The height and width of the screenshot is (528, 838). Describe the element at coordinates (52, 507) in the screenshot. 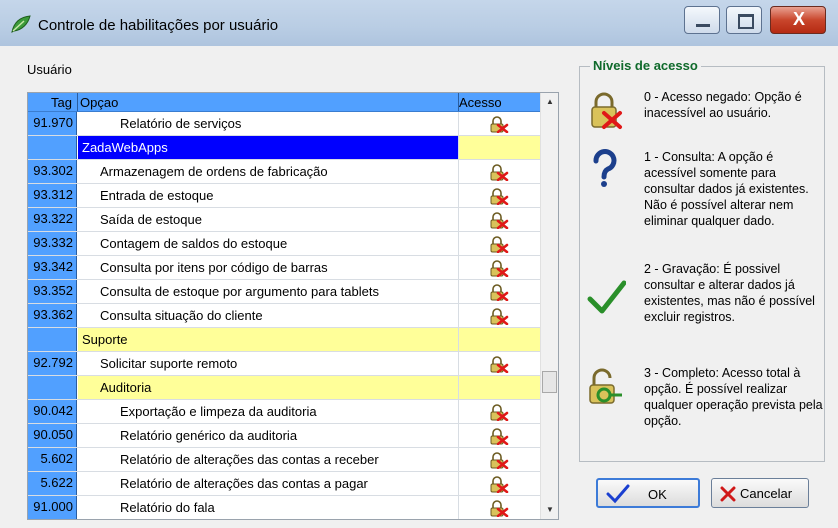

I see `tag-cell: 91.000` at that location.